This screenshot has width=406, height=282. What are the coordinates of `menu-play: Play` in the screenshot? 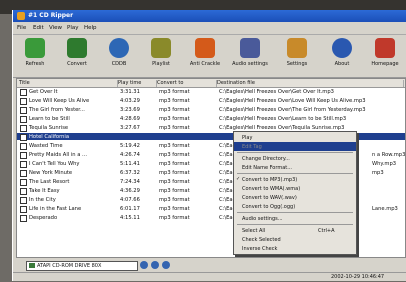 It's located at (72, 28).